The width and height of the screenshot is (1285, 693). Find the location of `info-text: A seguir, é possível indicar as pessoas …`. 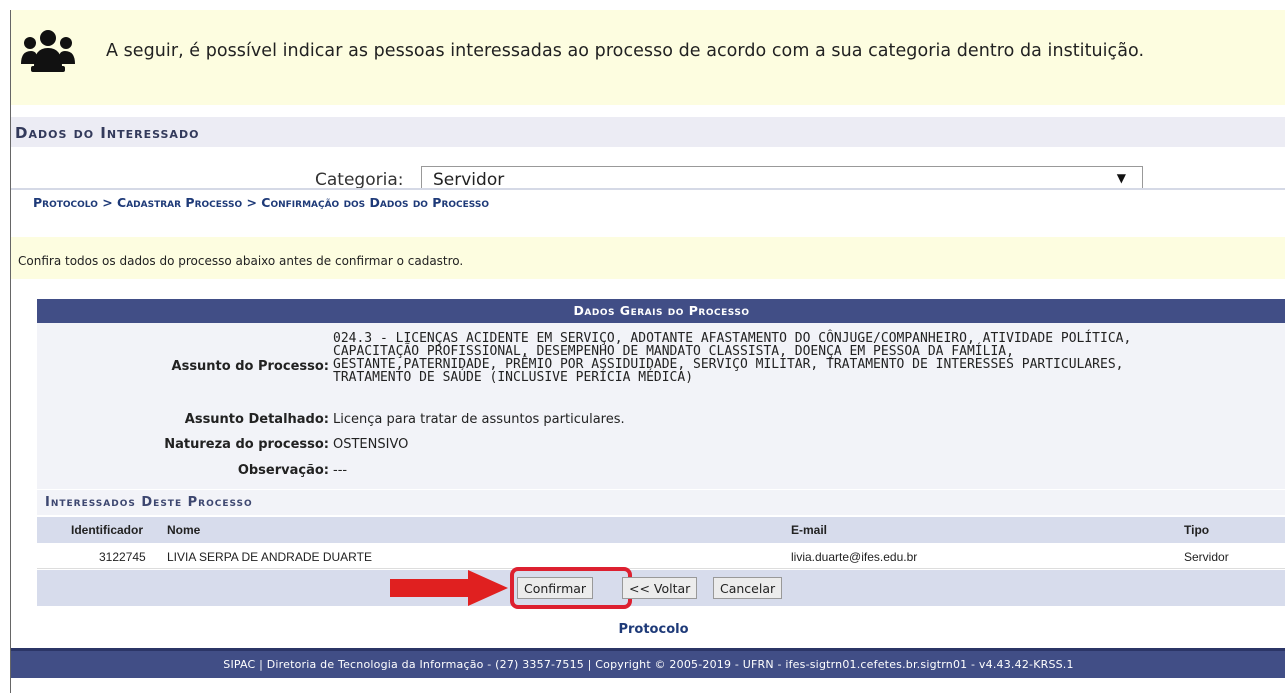

info-text: A seguir, é possível indicar as pessoas … is located at coordinates (625, 51).